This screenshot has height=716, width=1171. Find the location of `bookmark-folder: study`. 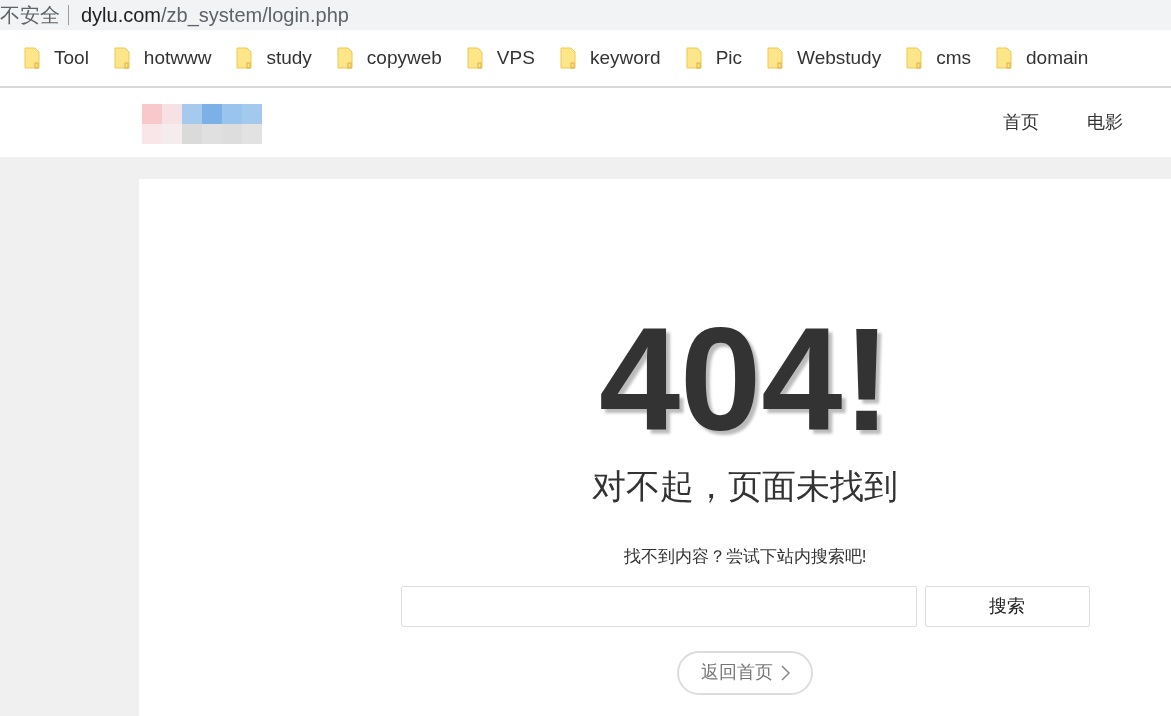

bookmark-folder: study is located at coordinates (280, 58).